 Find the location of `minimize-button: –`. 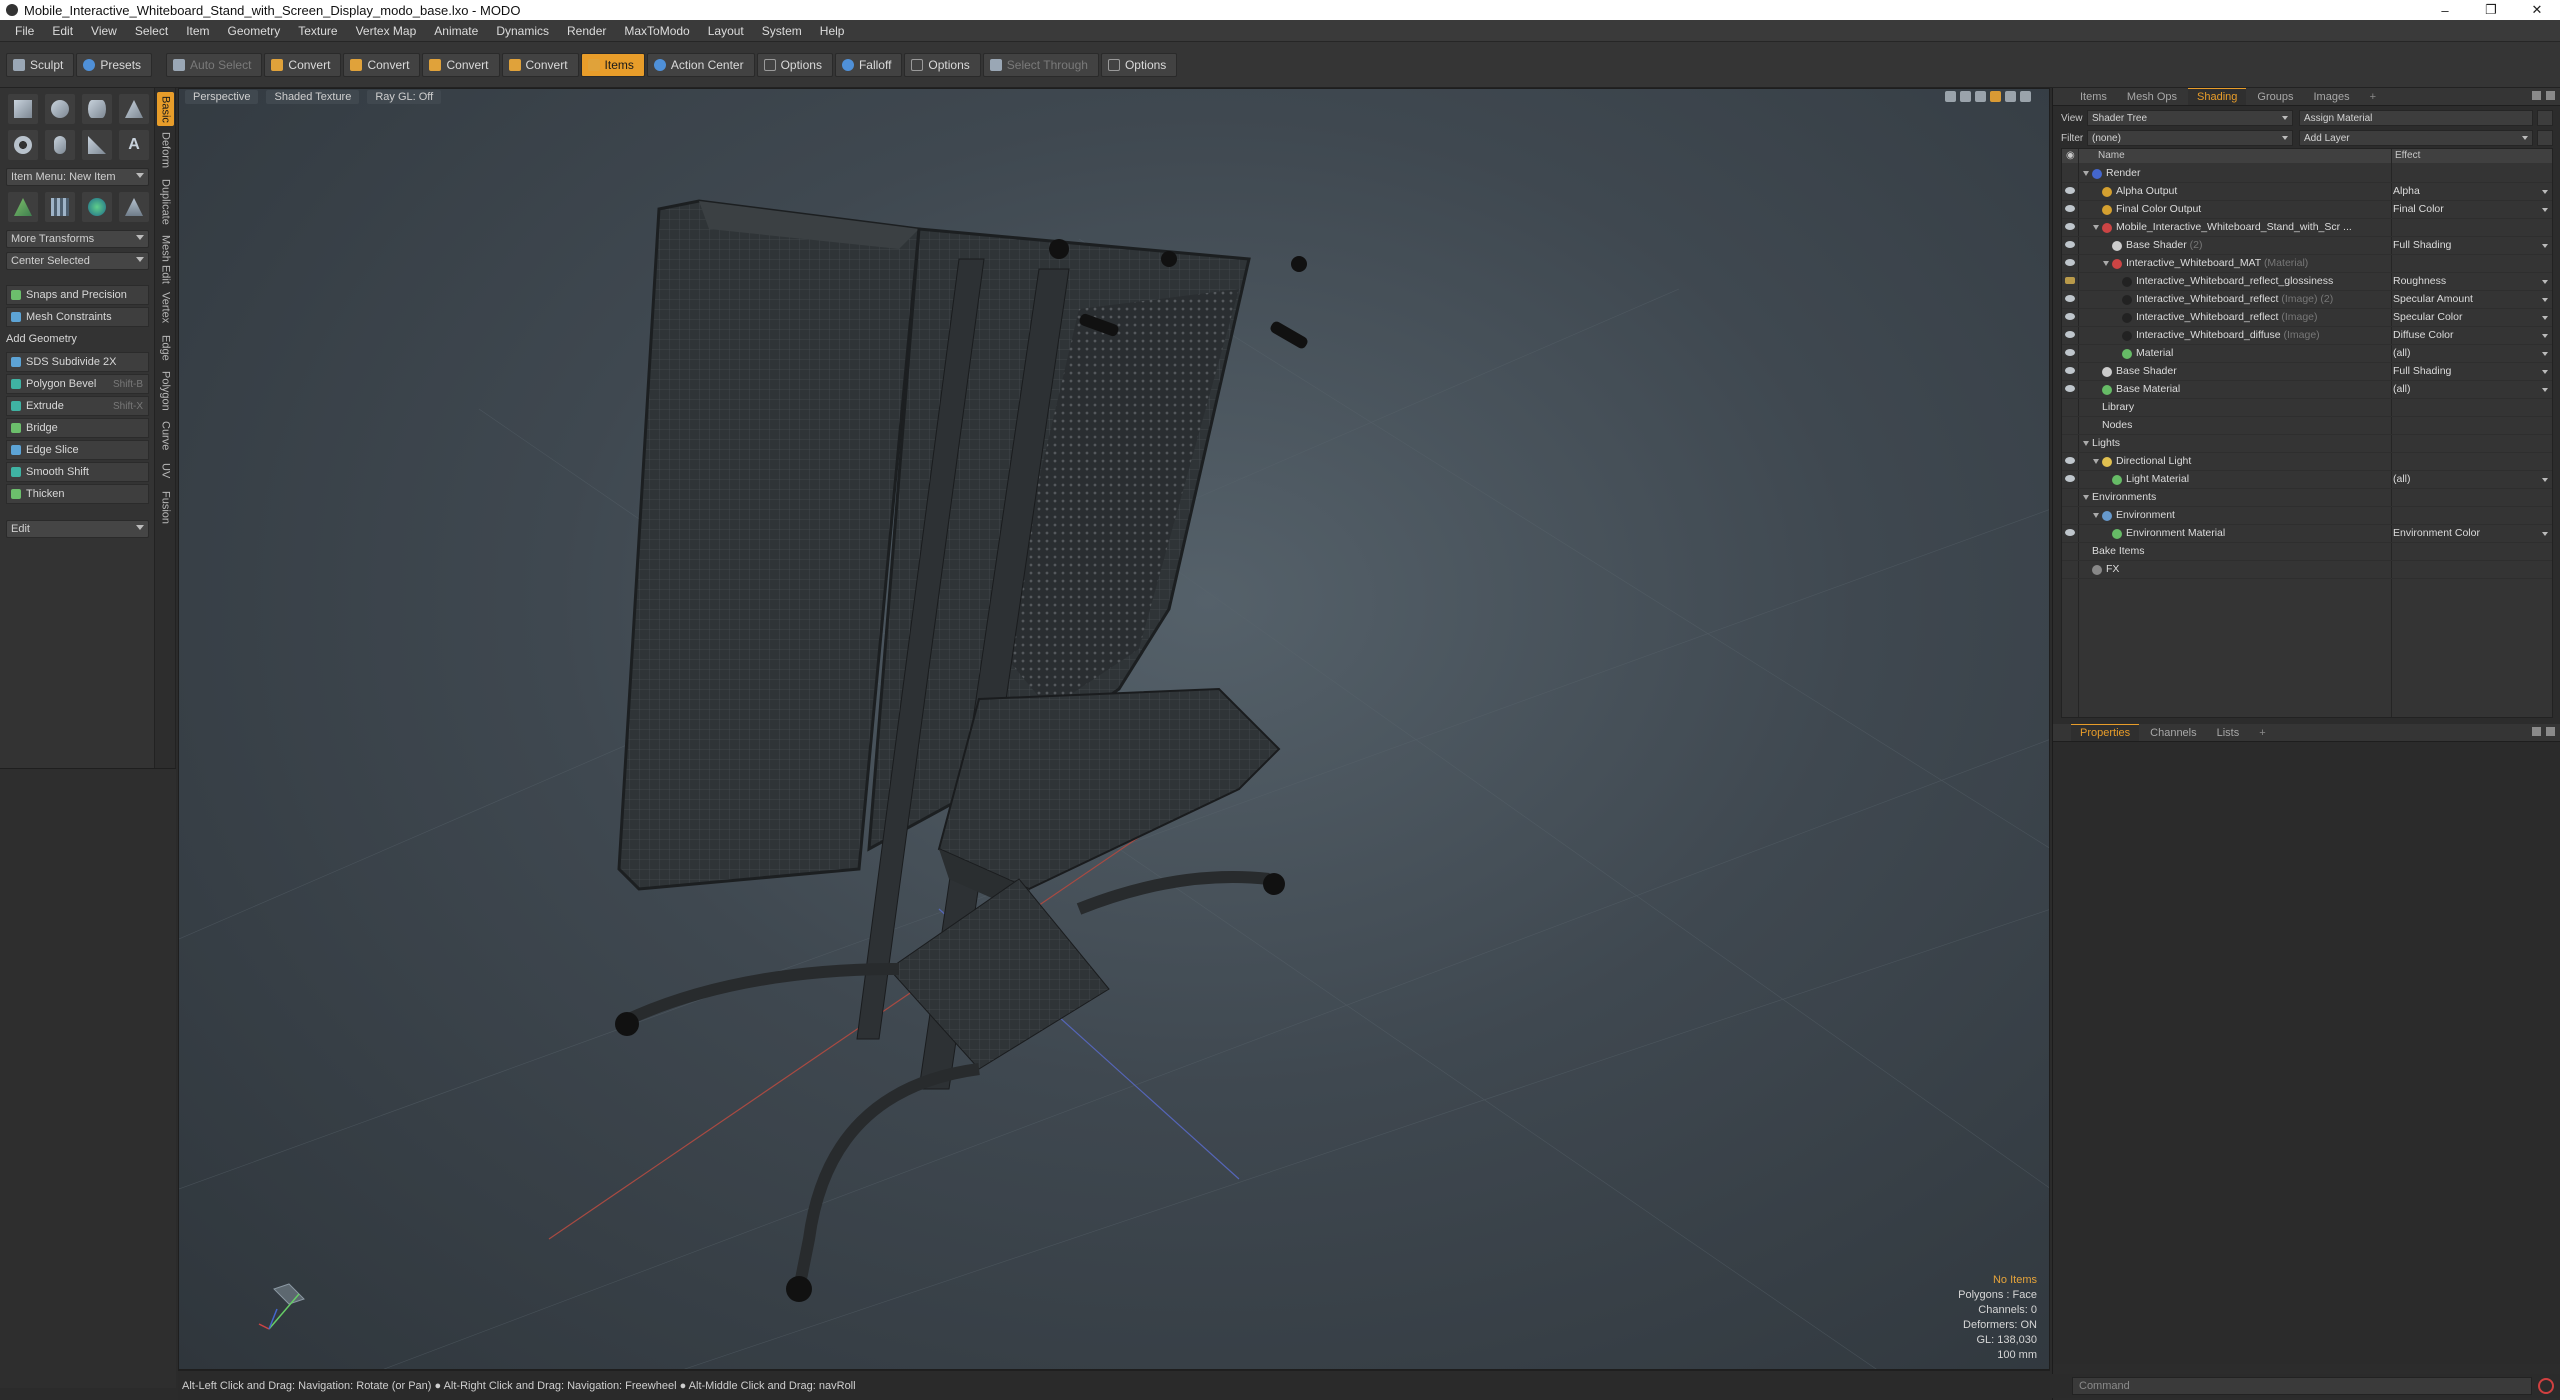

minimize-button: – is located at coordinates (2445, 10).